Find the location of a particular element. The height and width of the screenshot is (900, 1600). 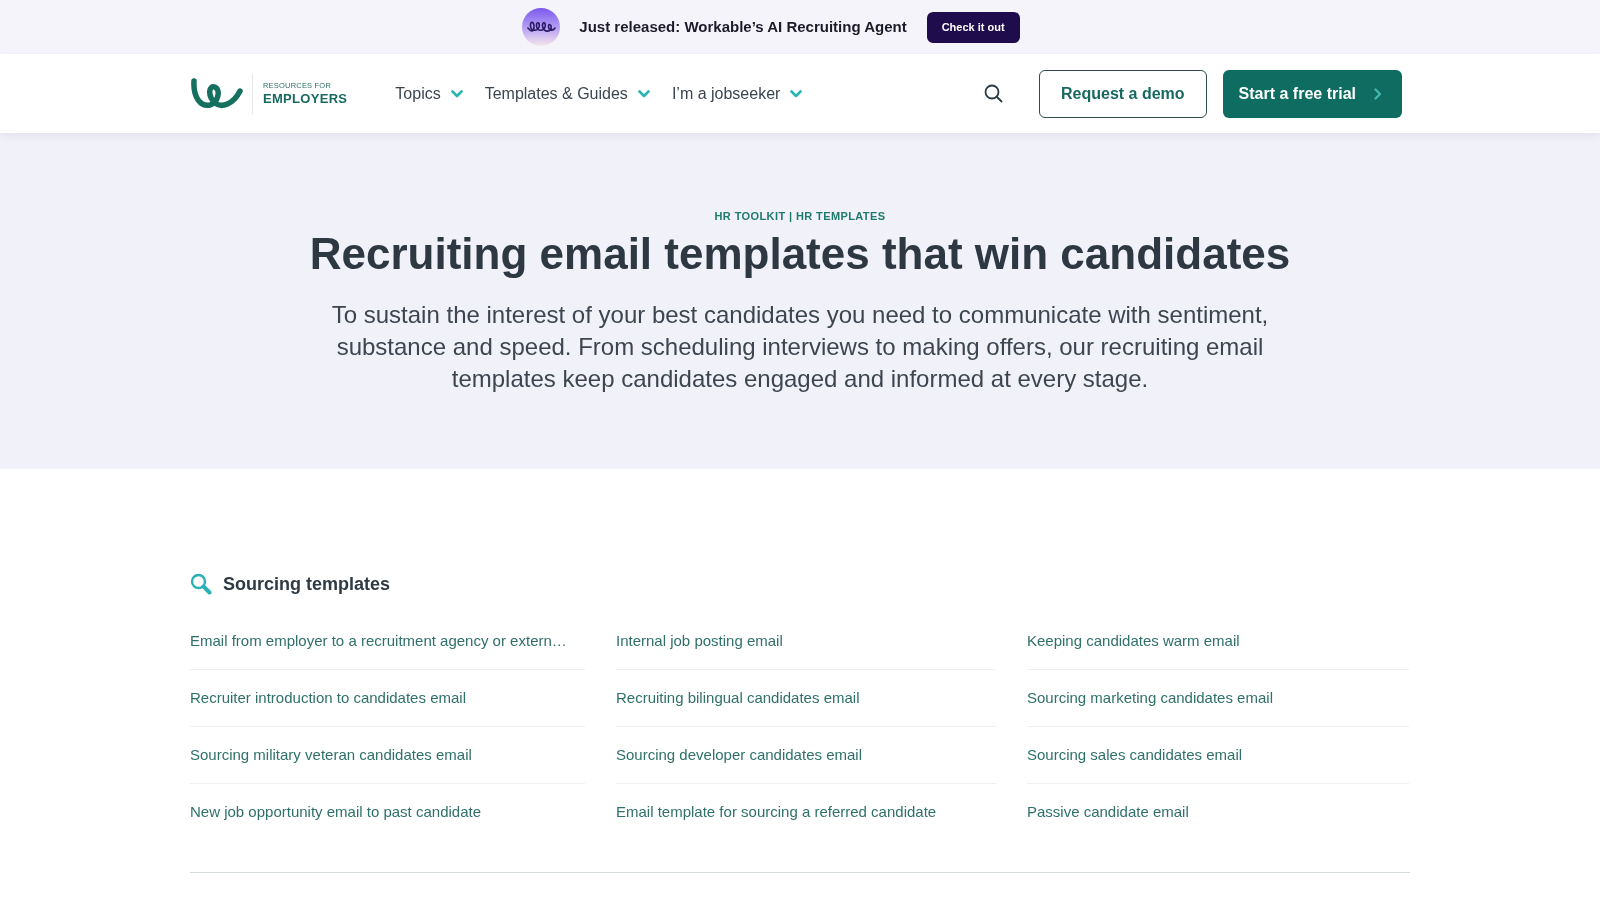

template-link: New job opportunity email to past candidate is located at coordinates (335, 812).